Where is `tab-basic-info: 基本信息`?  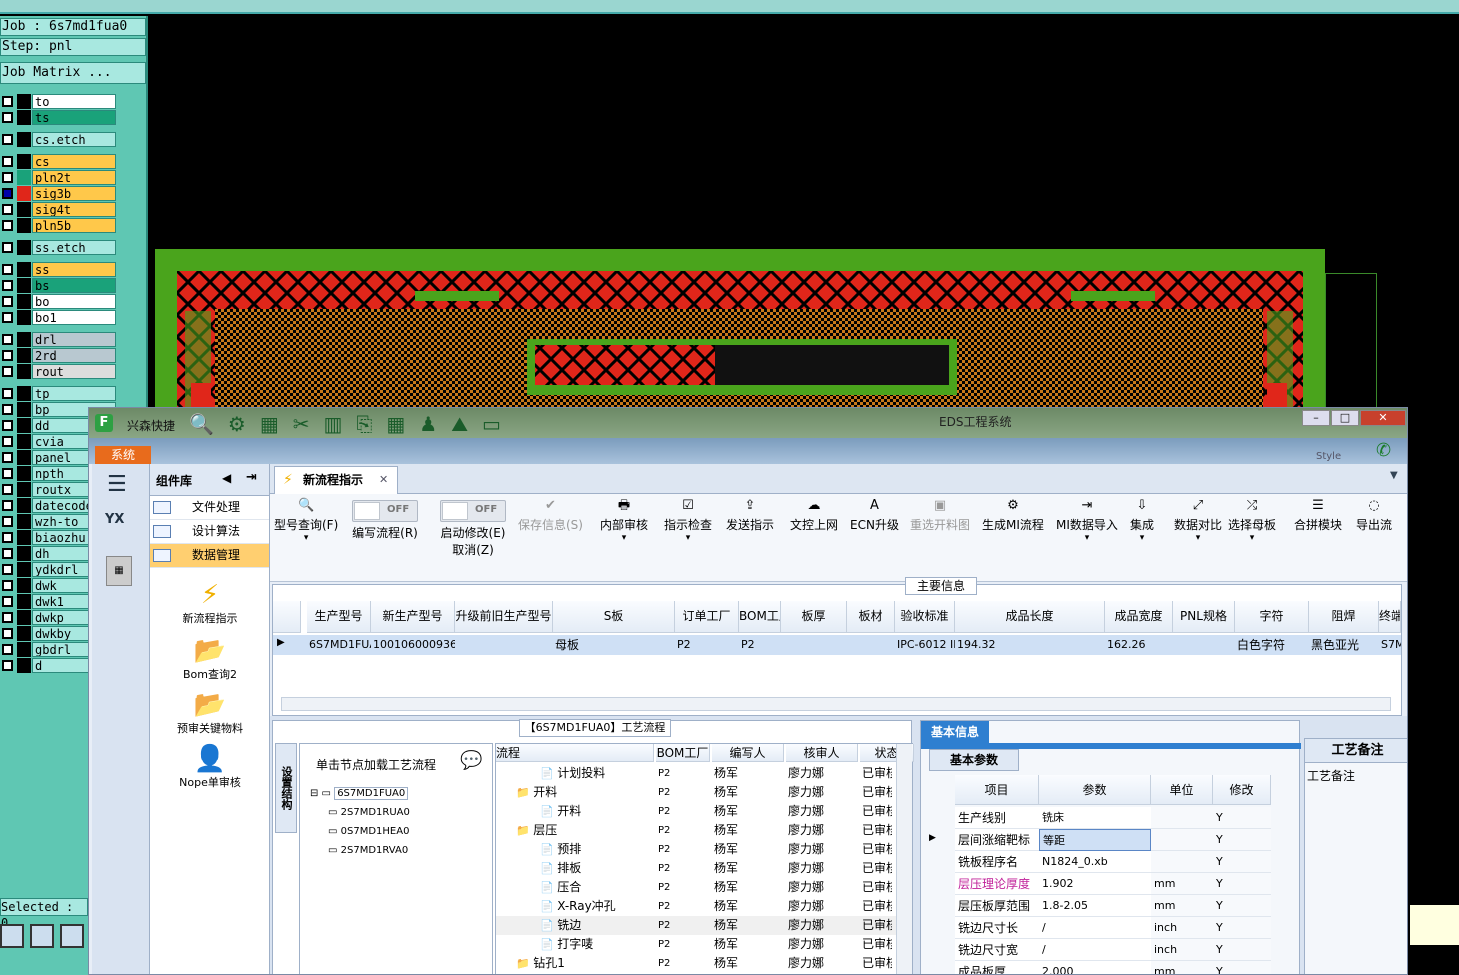 tab-basic-info: 基本信息 is located at coordinates (955, 732).